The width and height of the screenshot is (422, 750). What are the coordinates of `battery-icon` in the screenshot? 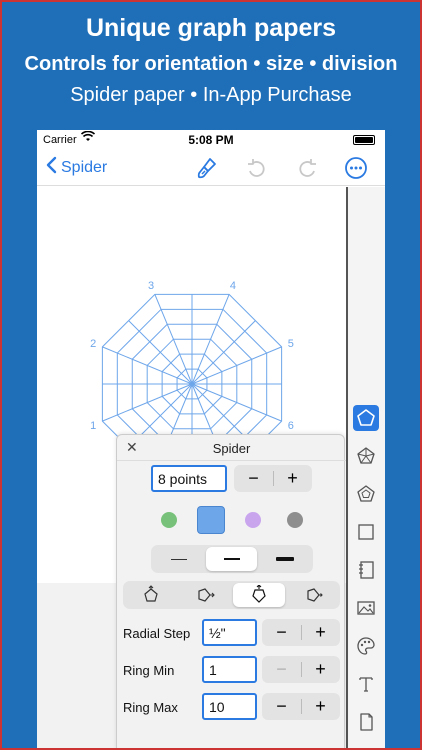 It's located at (364, 140).